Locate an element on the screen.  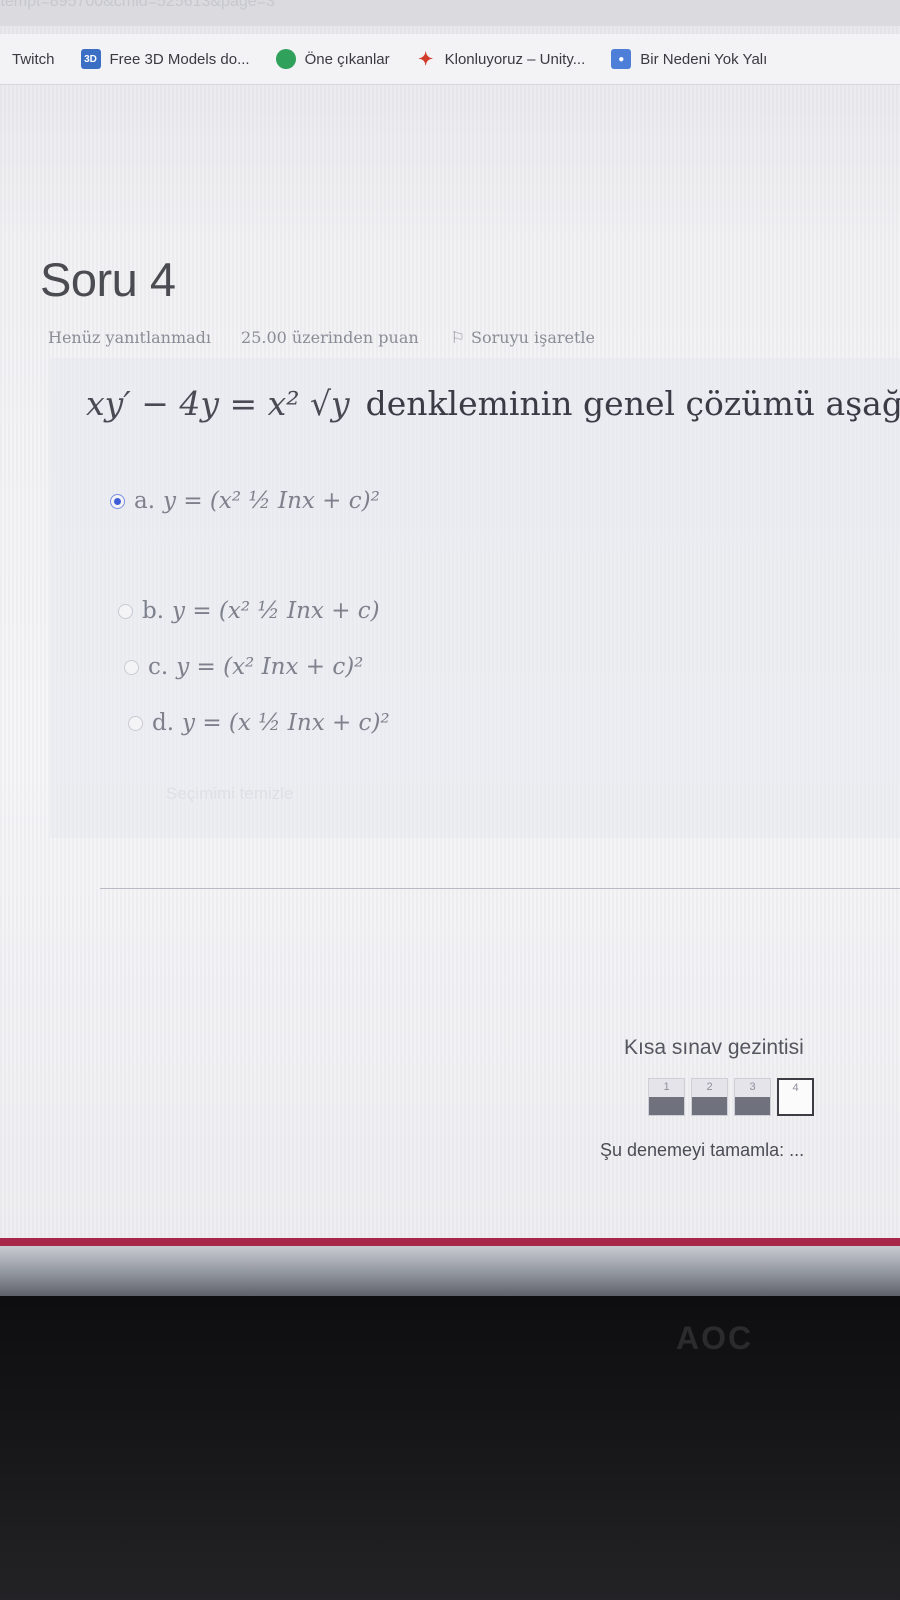
flag-question-link: ⚐ Soruyu işaretle is located at coordinates (523, 337).